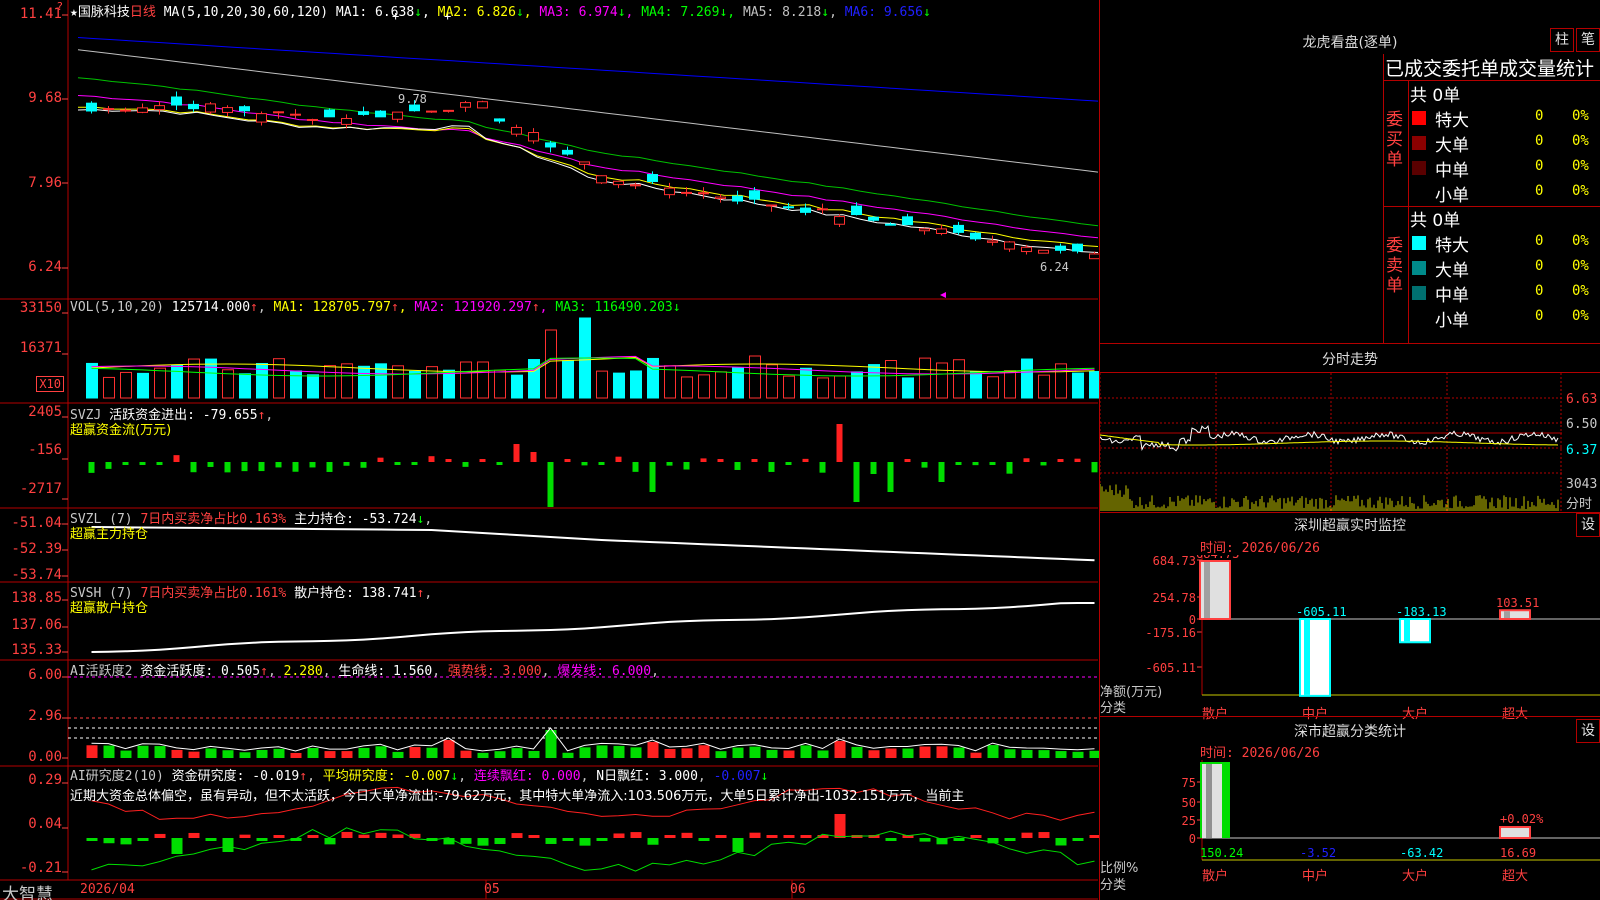 This screenshot has width=1600, height=900. I want to click on dragon-title: 龙虎看盘(逐单), so click(1350, 43).